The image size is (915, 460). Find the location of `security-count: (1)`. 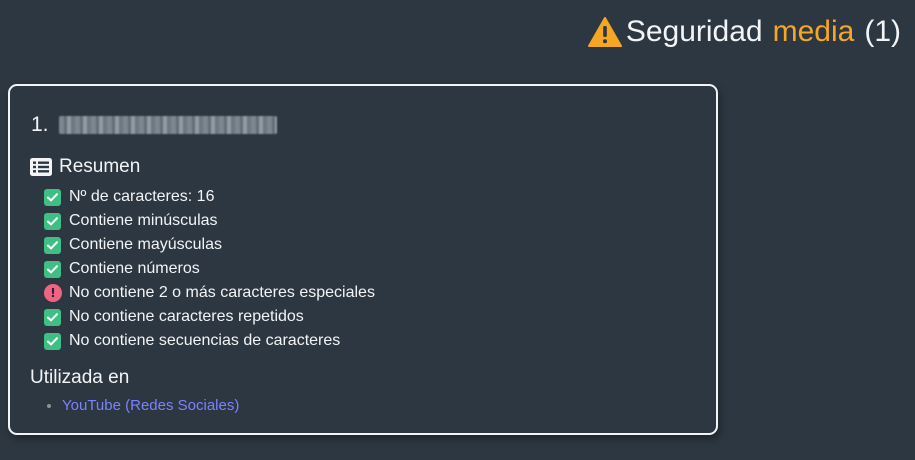

security-count: (1) is located at coordinates (882, 31).